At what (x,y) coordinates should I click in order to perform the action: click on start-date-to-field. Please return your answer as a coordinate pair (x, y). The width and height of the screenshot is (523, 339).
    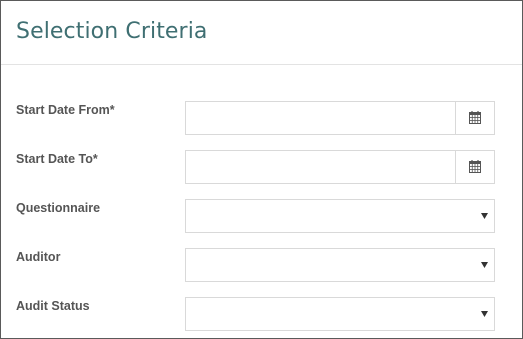
    Looking at the image, I should click on (340, 167).